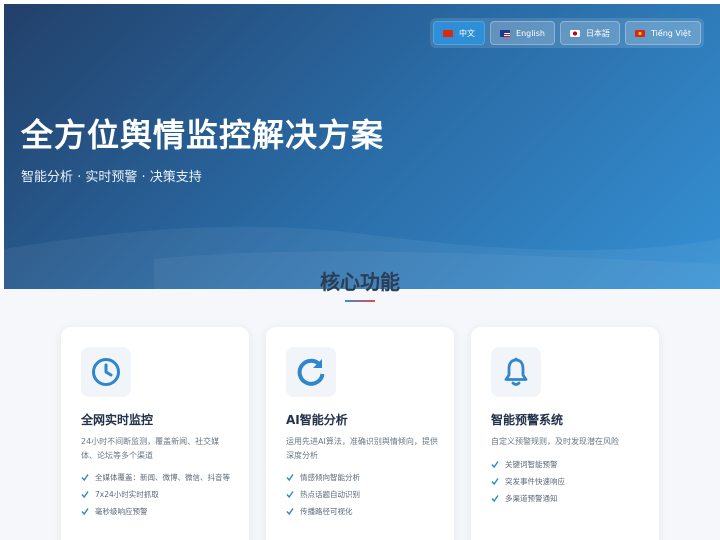 This screenshot has width=720, height=540. I want to click on list-item-text: 突发事件快速响应, so click(535, 481).